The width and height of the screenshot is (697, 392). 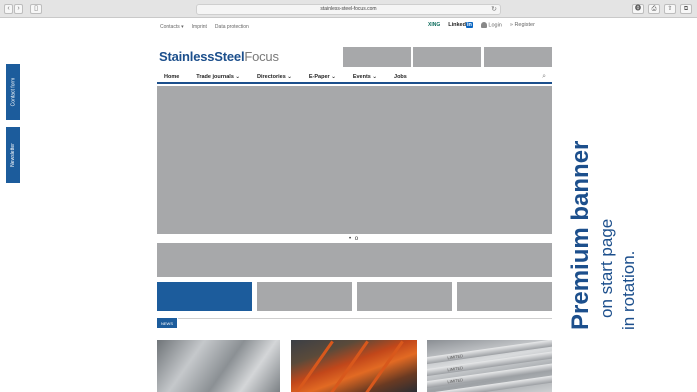 I want to click on wide-banner, so click(x=354, y=260).